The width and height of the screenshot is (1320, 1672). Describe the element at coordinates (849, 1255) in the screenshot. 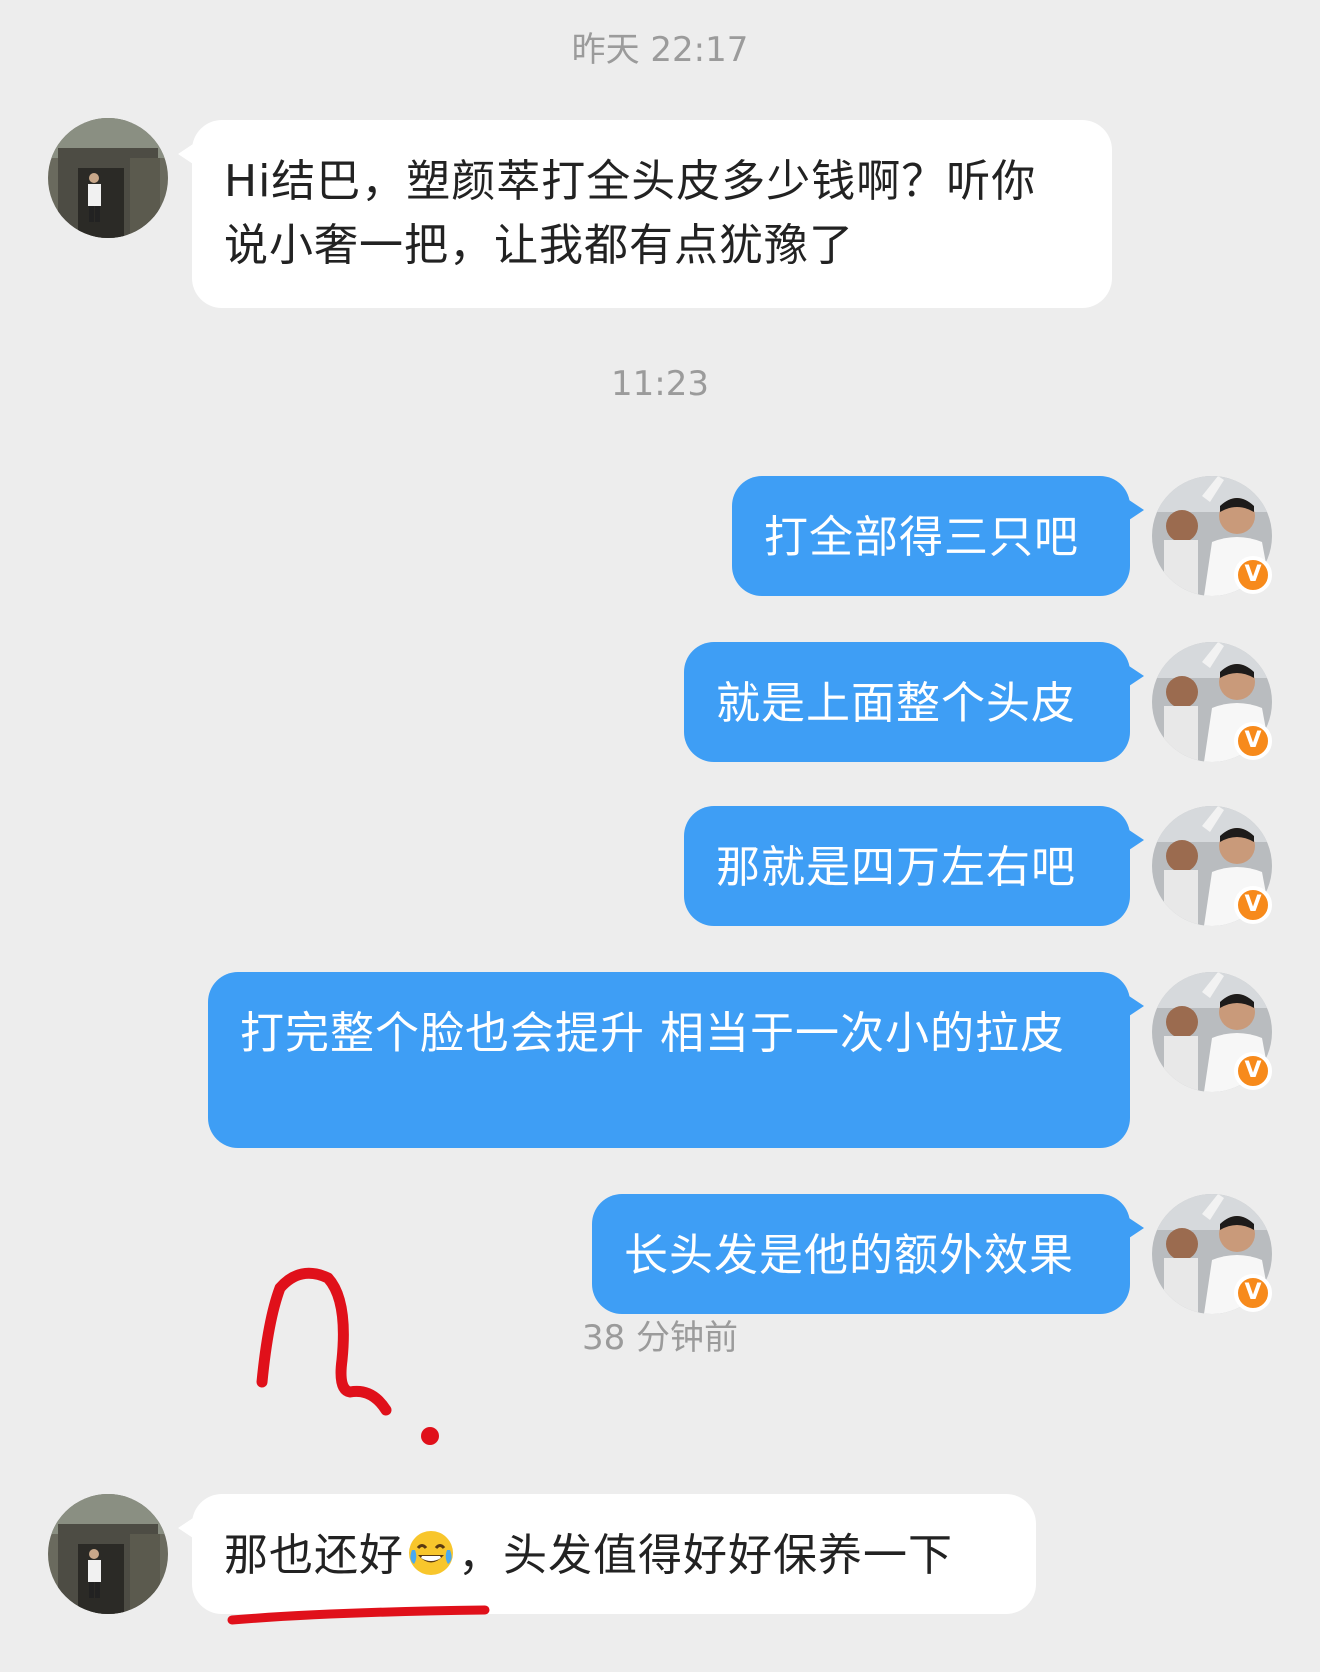

I see `message-text: 长头发是他的额外效果` at that location.